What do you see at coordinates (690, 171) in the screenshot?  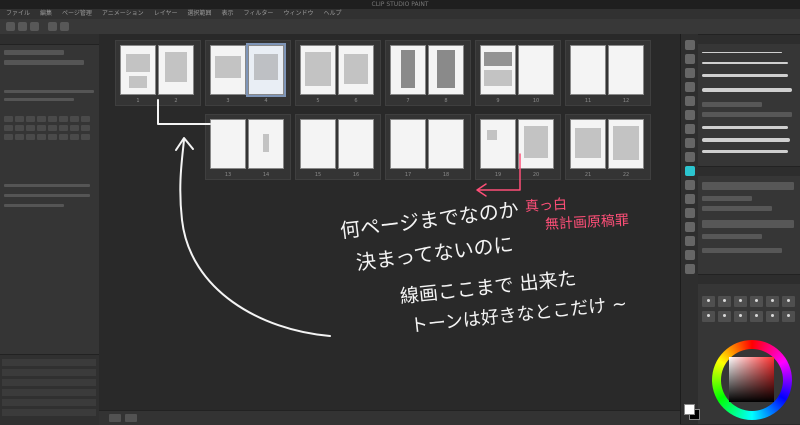 I see `fill-icon` at bounding box center [690, 171].